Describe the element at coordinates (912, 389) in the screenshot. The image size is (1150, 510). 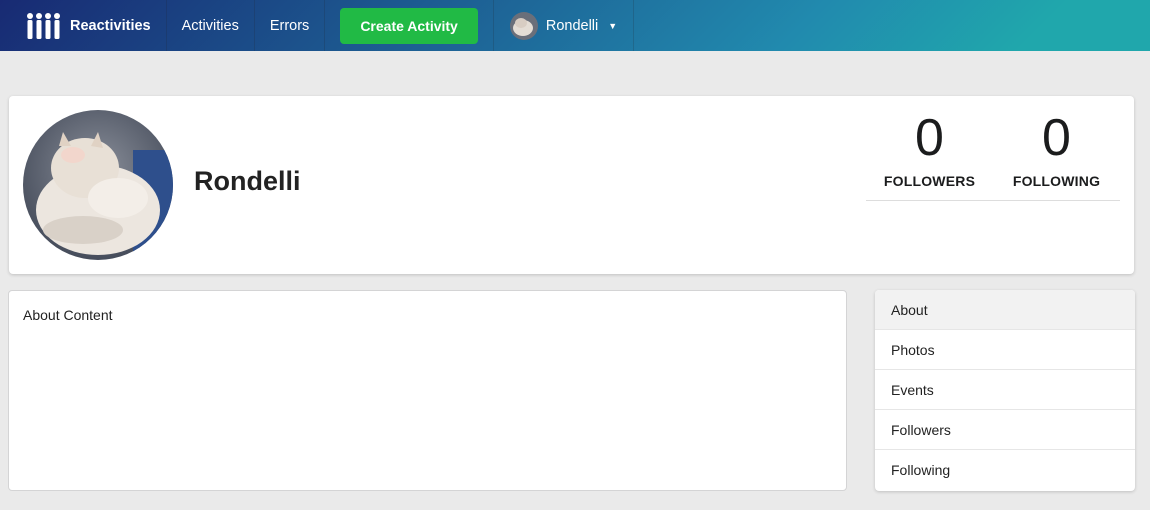
I see `menu-item-label: Events` at that location.